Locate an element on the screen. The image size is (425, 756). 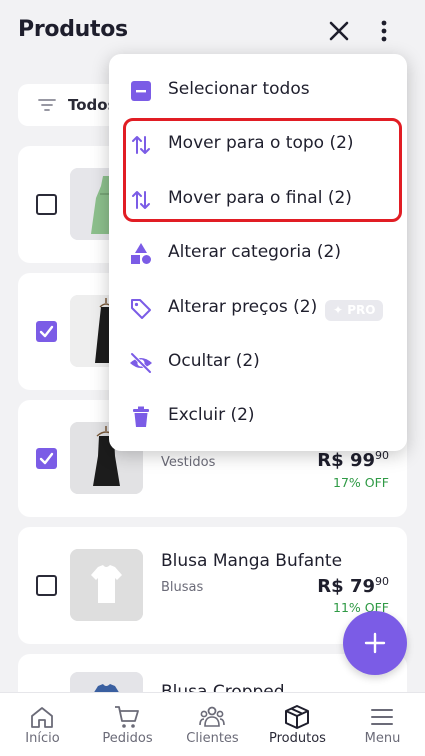
menu-item-label: Mover para o final (2) is located at coordinates (260, 198).